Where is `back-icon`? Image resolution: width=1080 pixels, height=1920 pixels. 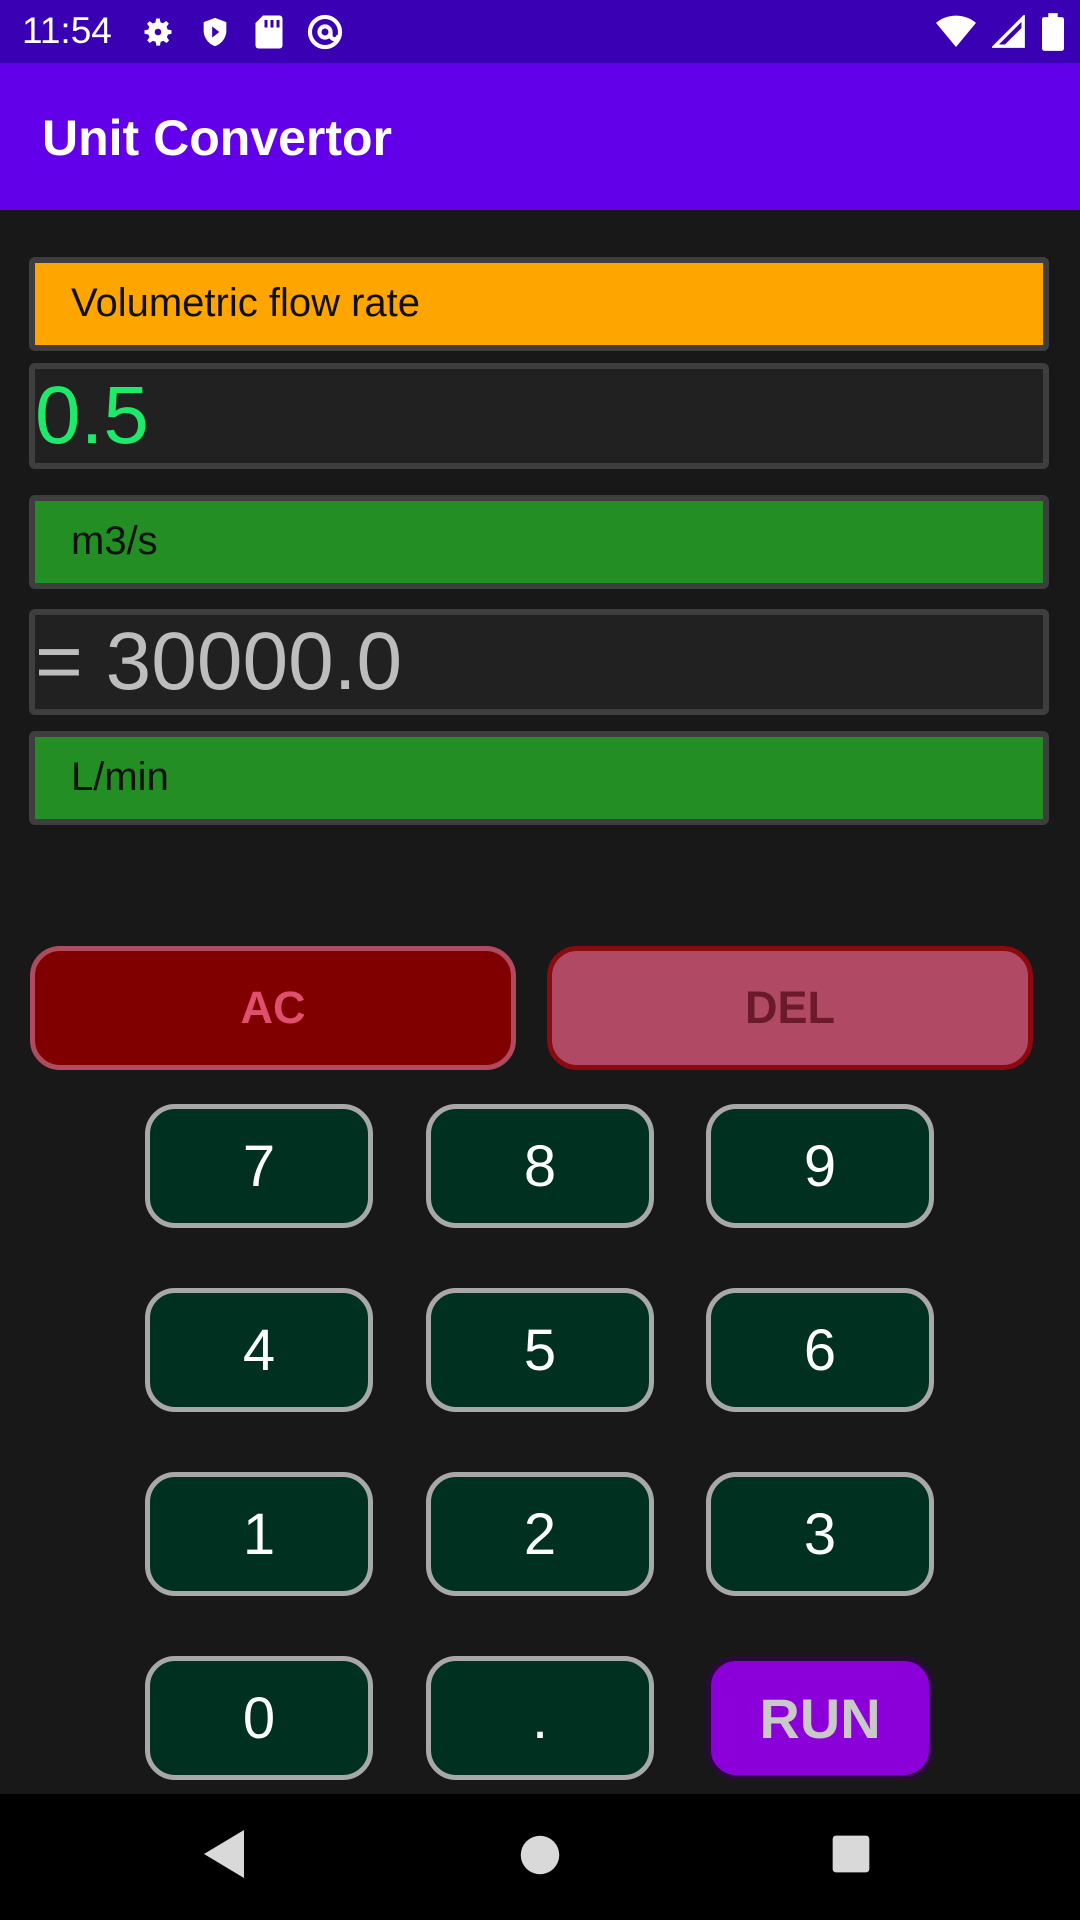
back-icon is located at coordinates (224, 1854).